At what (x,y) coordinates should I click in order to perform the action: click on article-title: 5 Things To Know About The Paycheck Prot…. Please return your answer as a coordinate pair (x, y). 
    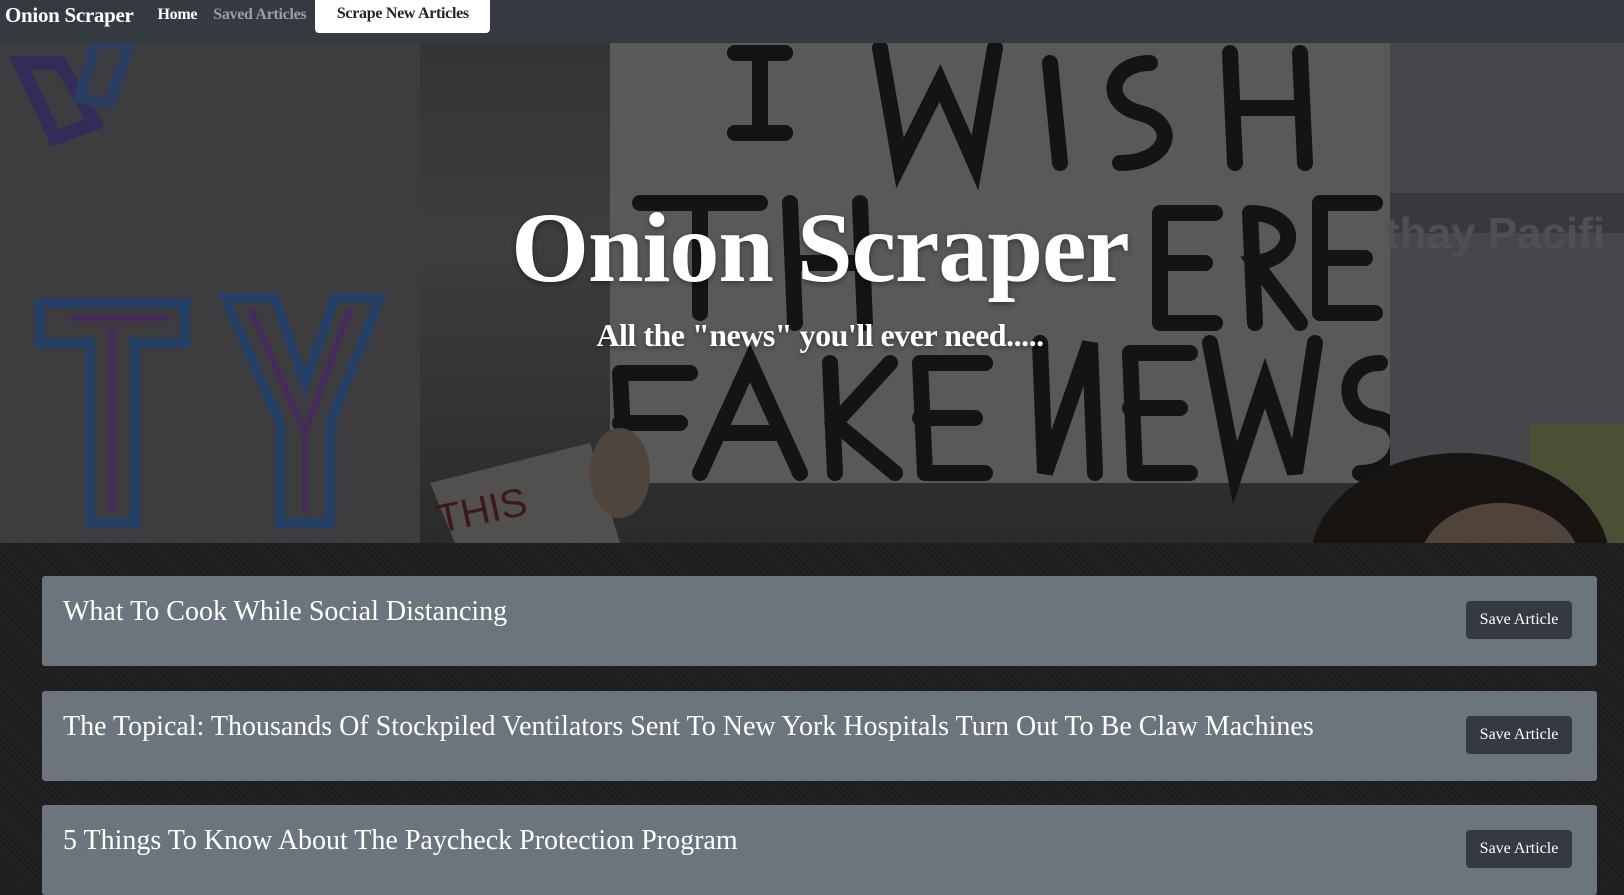
    Looking at the image, I should click on (400, 841).